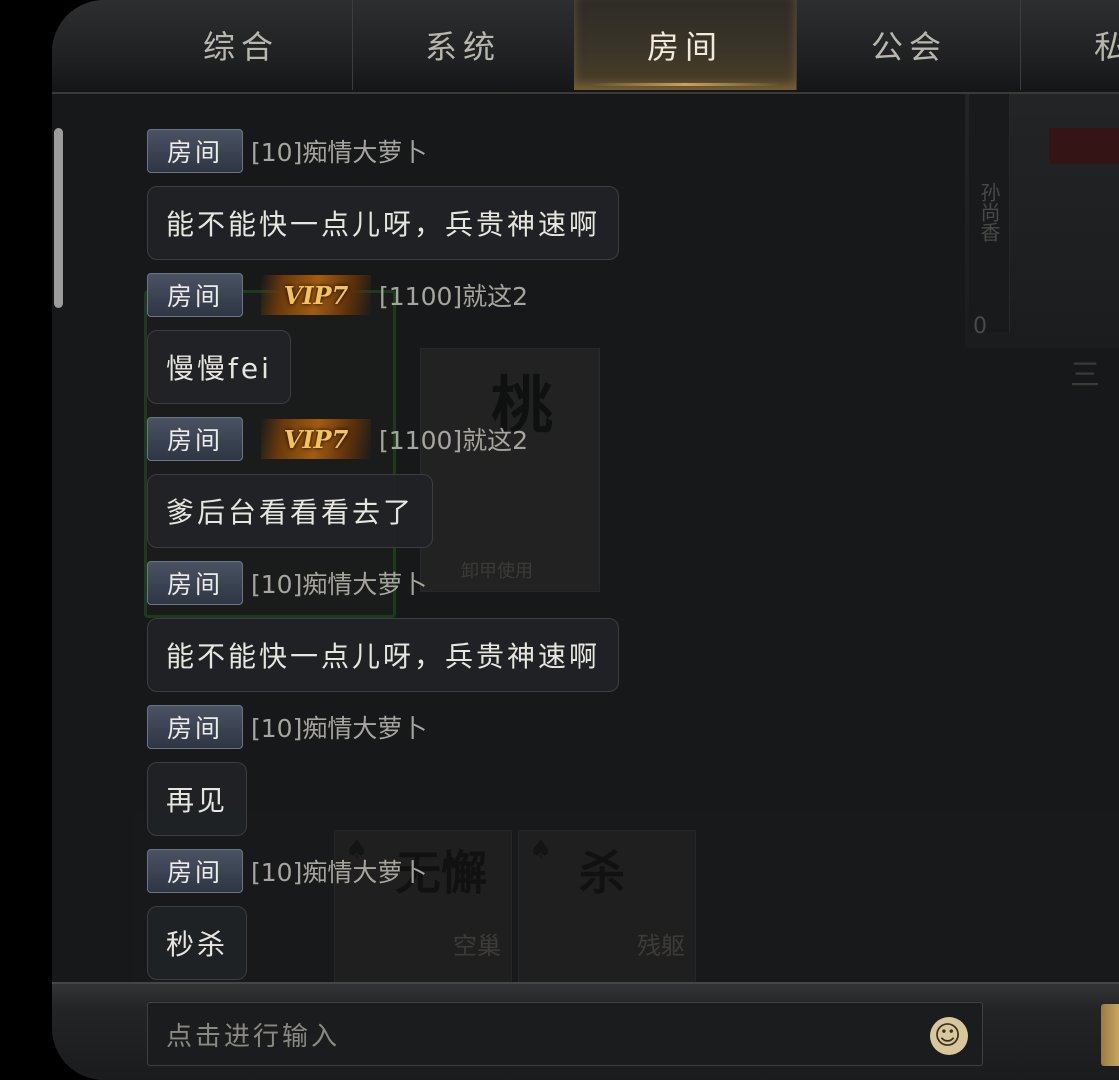  I want to click on send-button, so click(1110, 1035).